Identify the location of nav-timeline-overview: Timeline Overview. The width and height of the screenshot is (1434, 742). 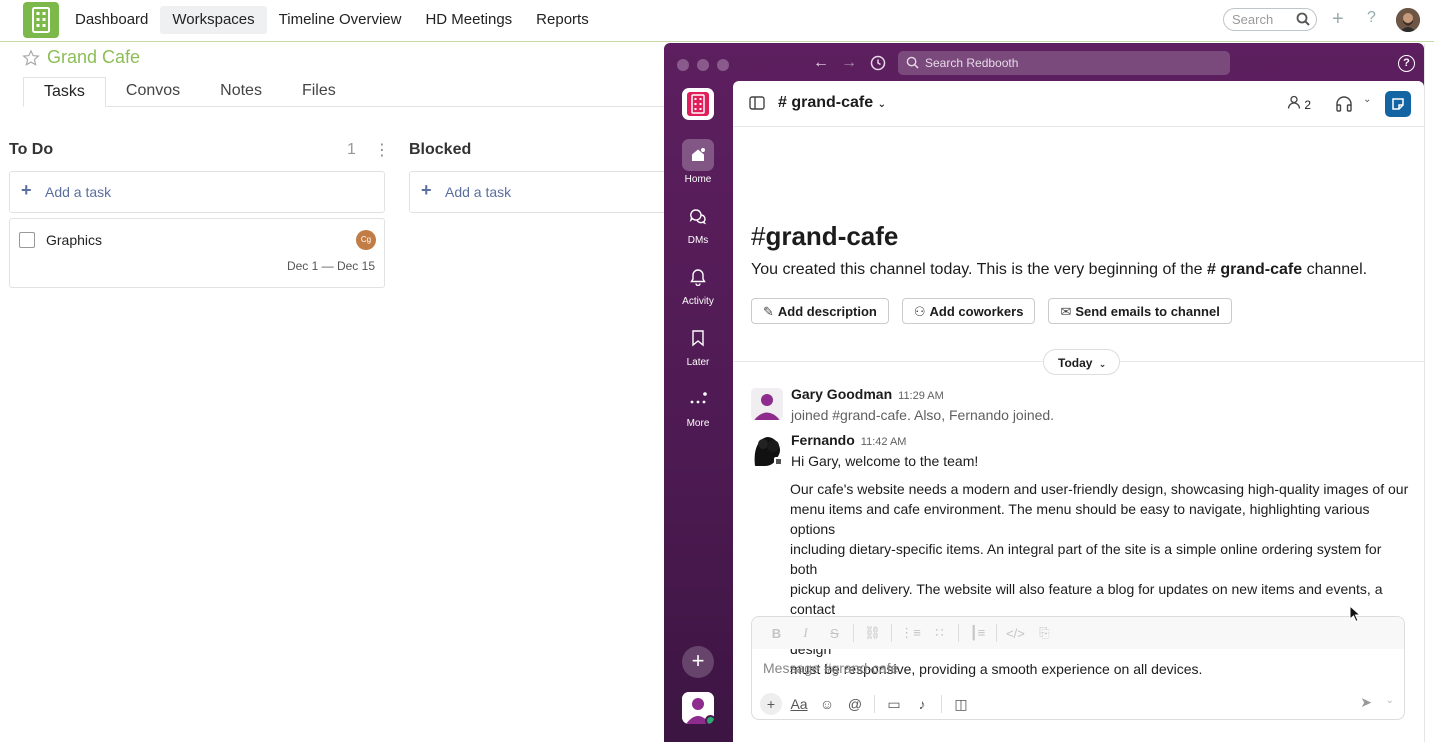
(340, 20).